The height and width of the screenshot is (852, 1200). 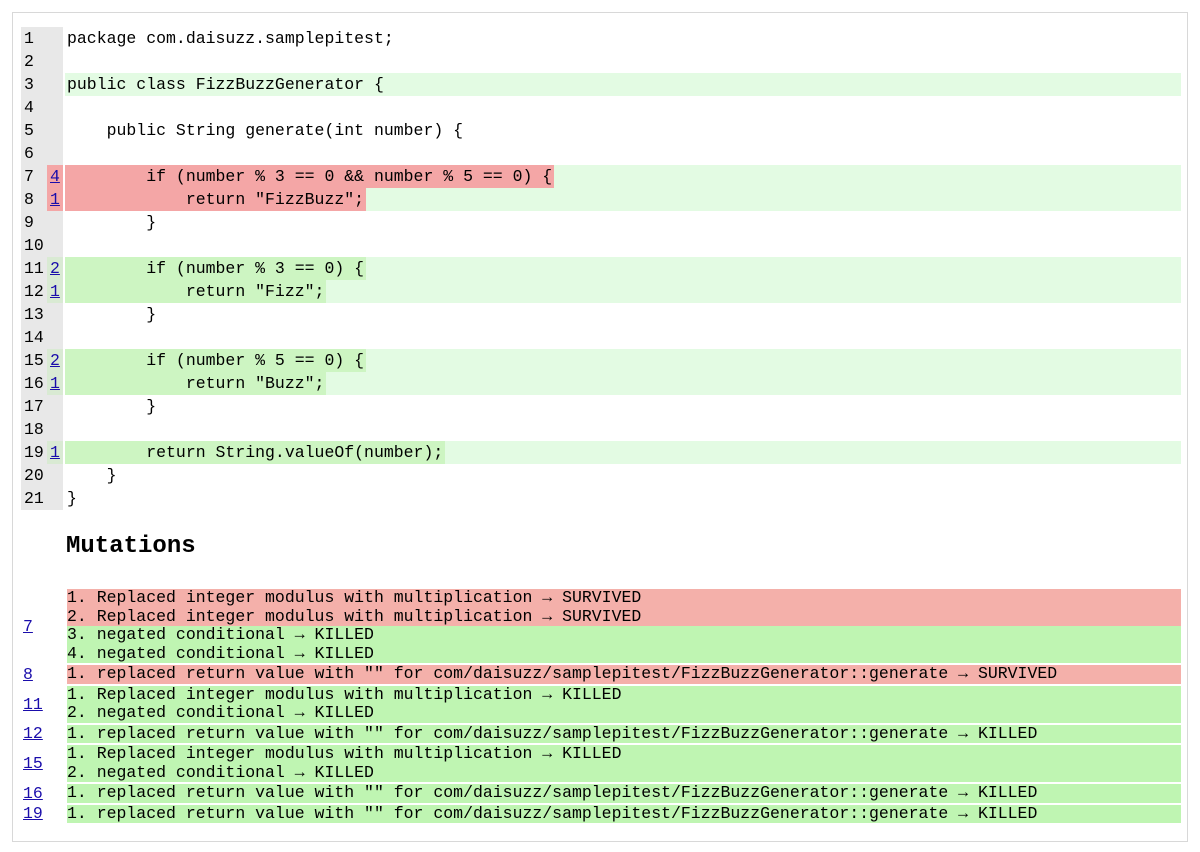 What do you see at coordinates (34, 107) in the screenshot?
I see `line-number: 4` at bounding box center [34, 107].